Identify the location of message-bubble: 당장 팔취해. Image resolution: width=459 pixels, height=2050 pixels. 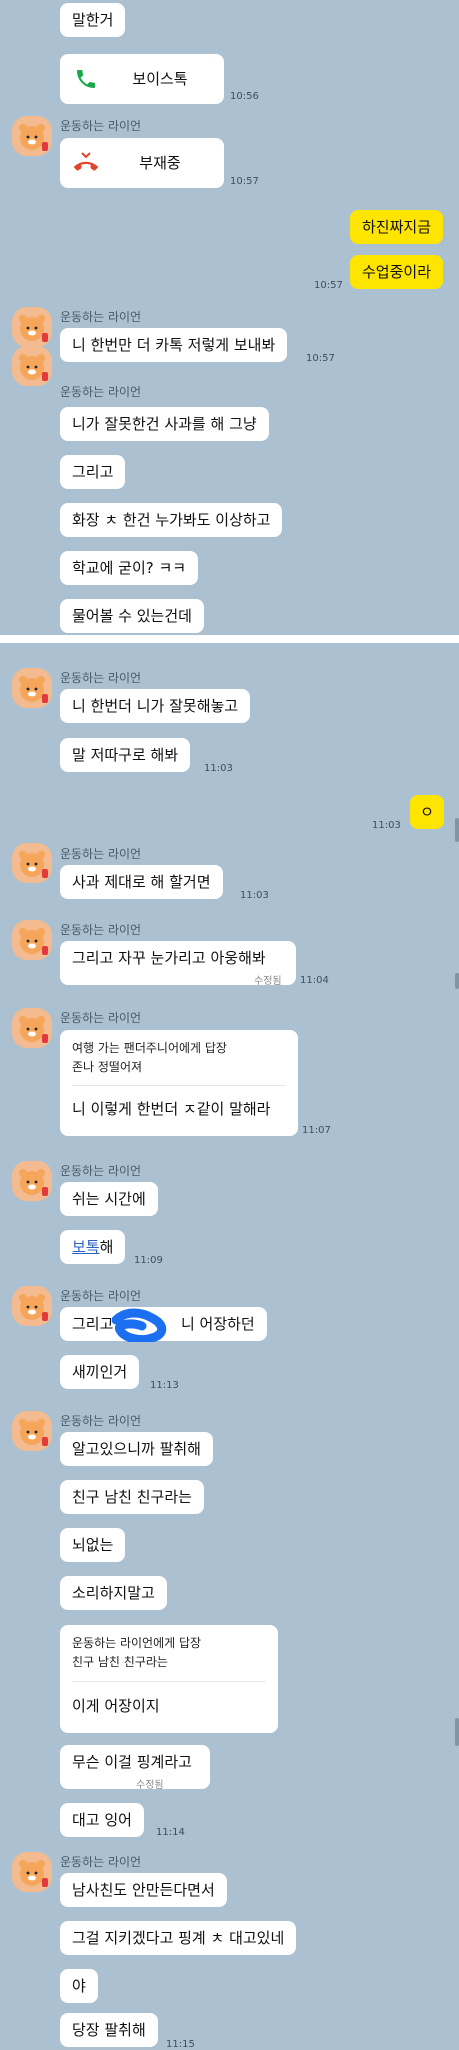
(109, 2030).